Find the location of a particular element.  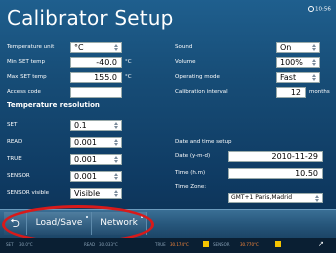

min-set-temp-field: -40.0 is located at coordinates (96, 62).